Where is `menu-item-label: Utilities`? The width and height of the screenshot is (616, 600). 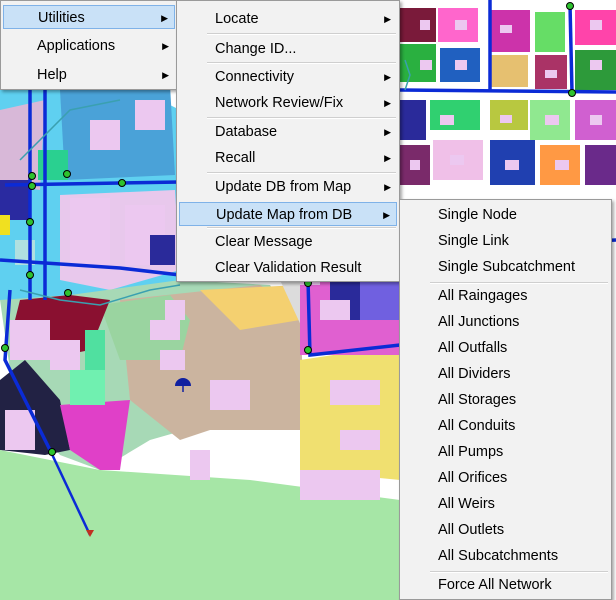
menu-item-label: Utilities is located at coordinates (61, 18).